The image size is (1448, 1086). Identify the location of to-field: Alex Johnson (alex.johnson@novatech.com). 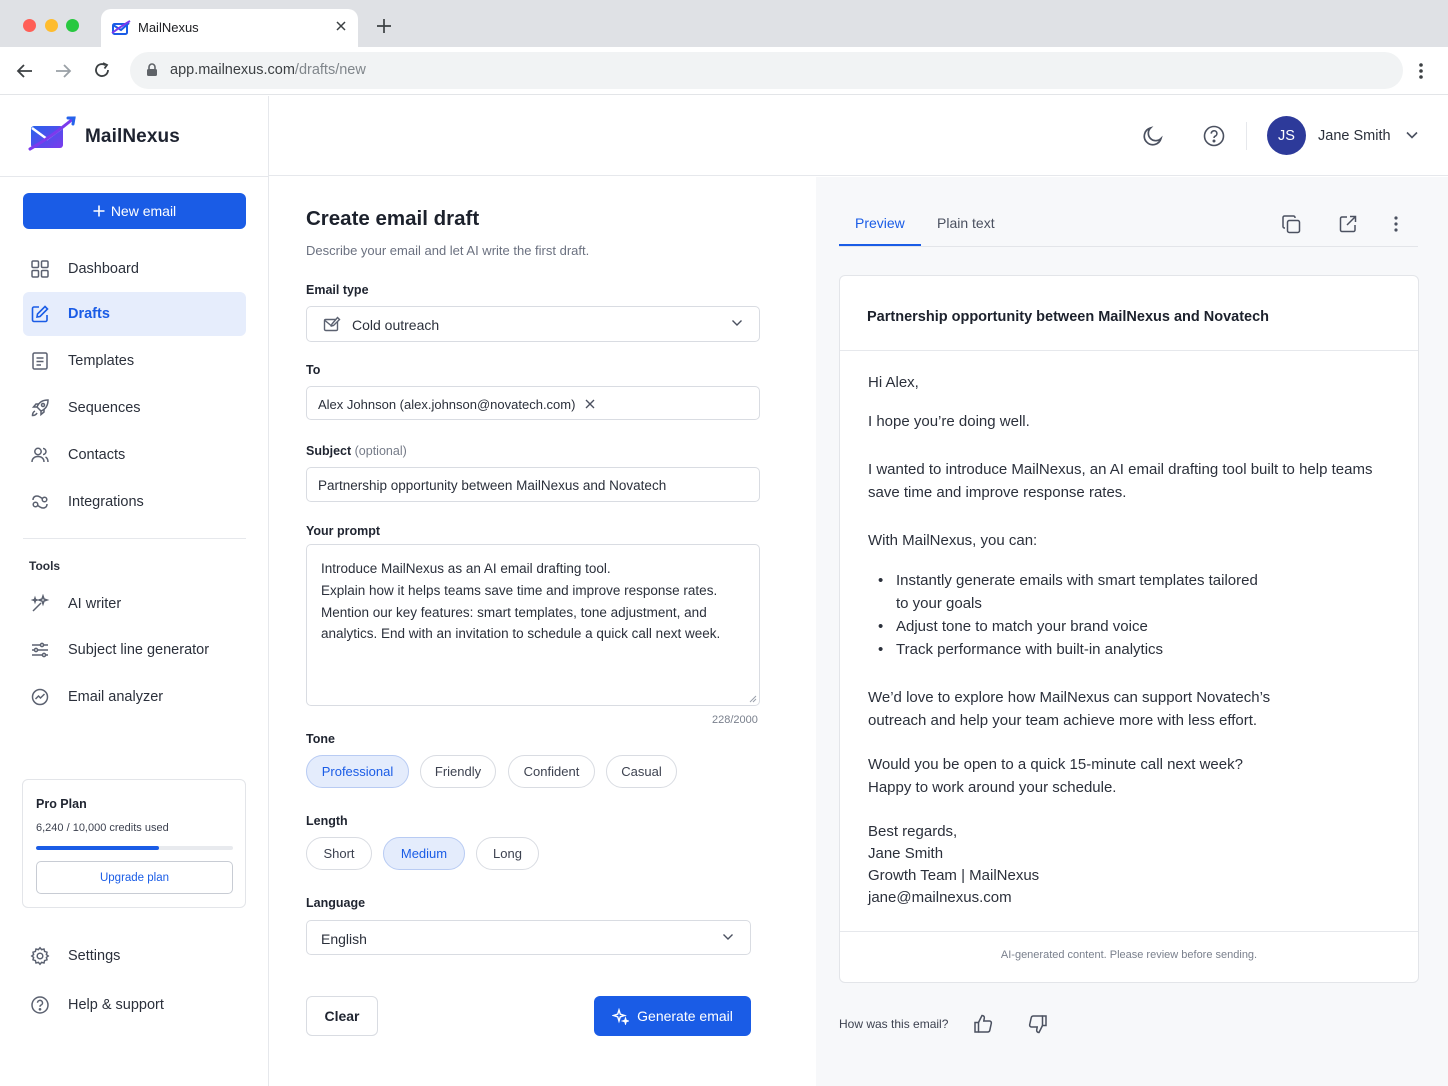
(533, 403).